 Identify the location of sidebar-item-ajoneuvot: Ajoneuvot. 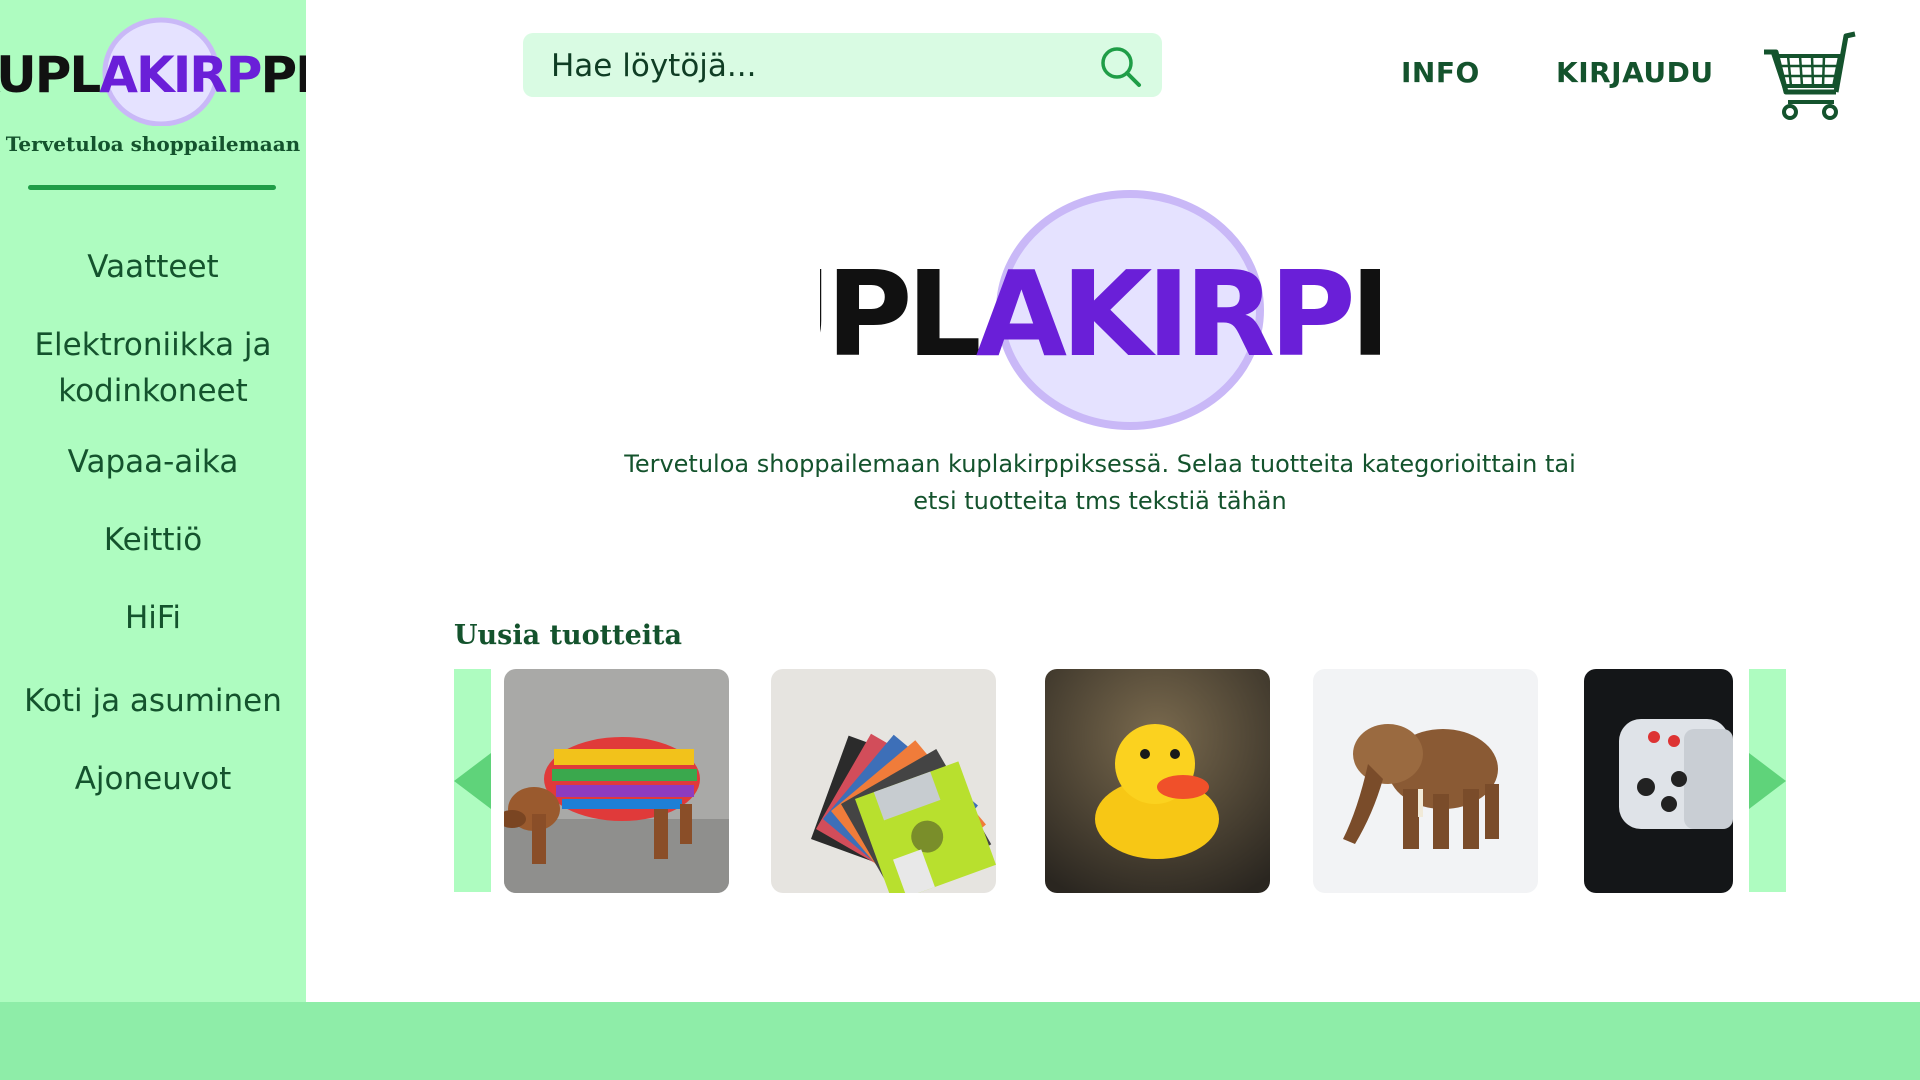
(153, 779).